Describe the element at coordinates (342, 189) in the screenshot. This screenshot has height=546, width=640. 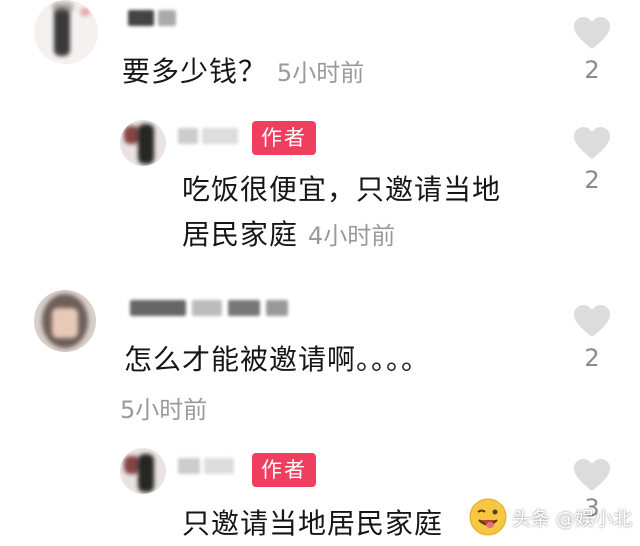
I see `comment-text: 吃饭很便宜，只邀请当地` at that location.